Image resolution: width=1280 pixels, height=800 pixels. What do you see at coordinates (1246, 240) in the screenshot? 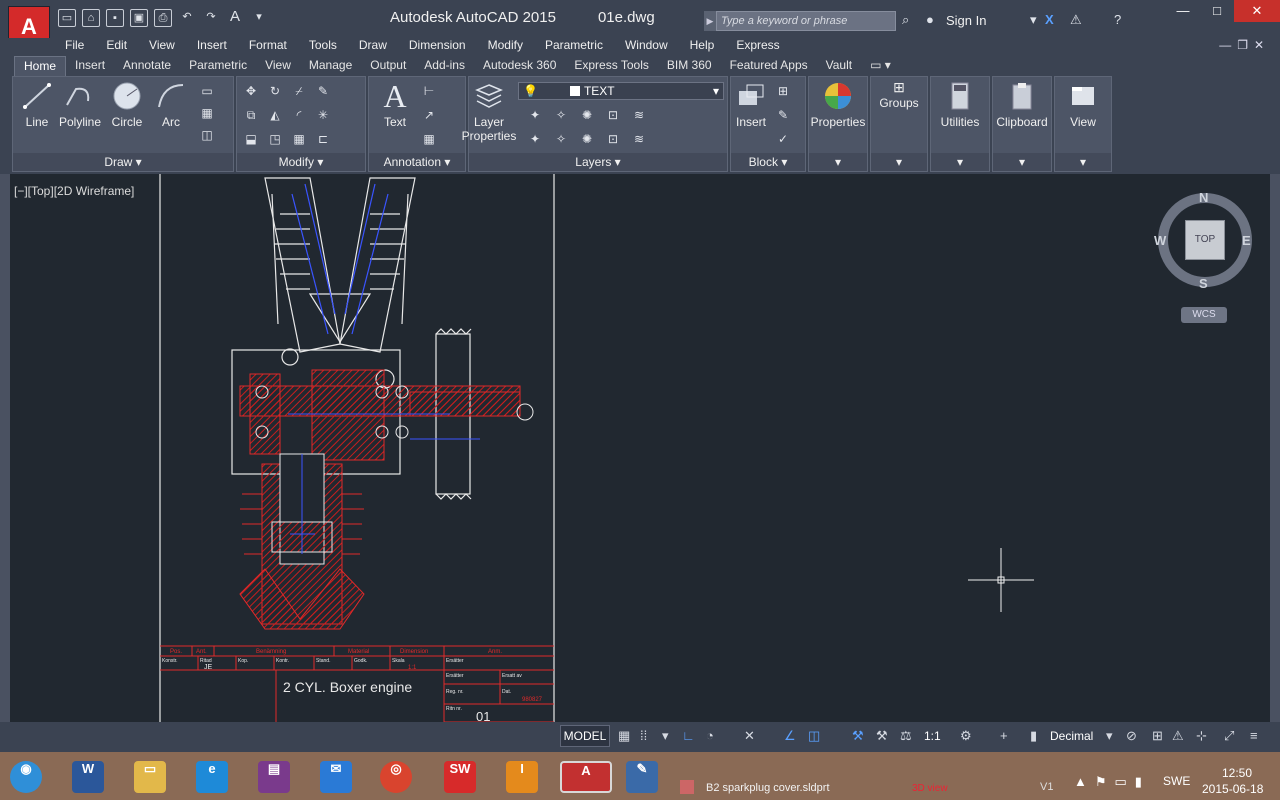
I see `compass-east: E` at bounding box center [1246, 240].